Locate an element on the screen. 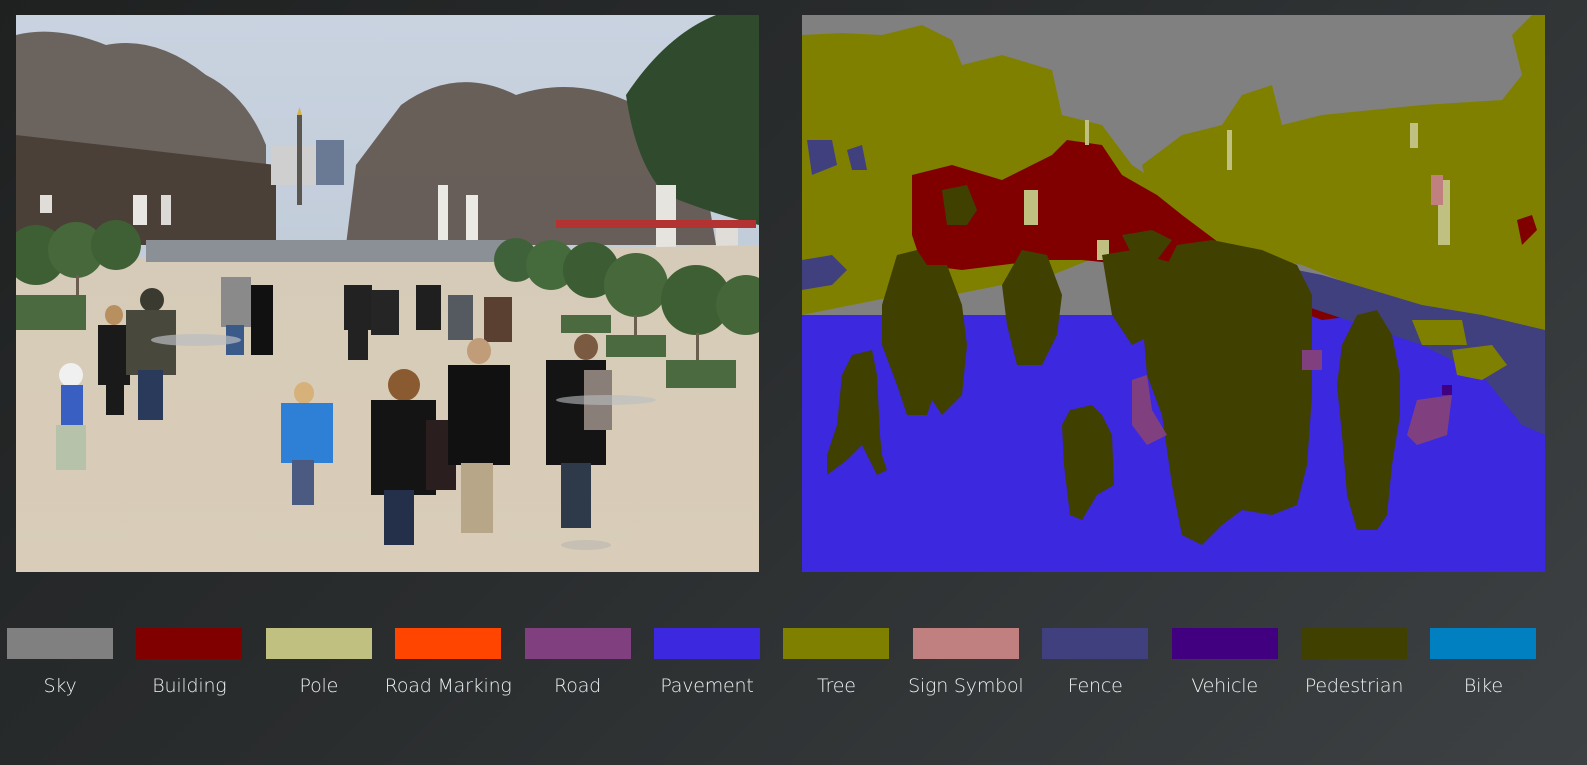 This screenshot has height=765, width=1587. legend-item-road: Road is located at coordinates (577, 666).